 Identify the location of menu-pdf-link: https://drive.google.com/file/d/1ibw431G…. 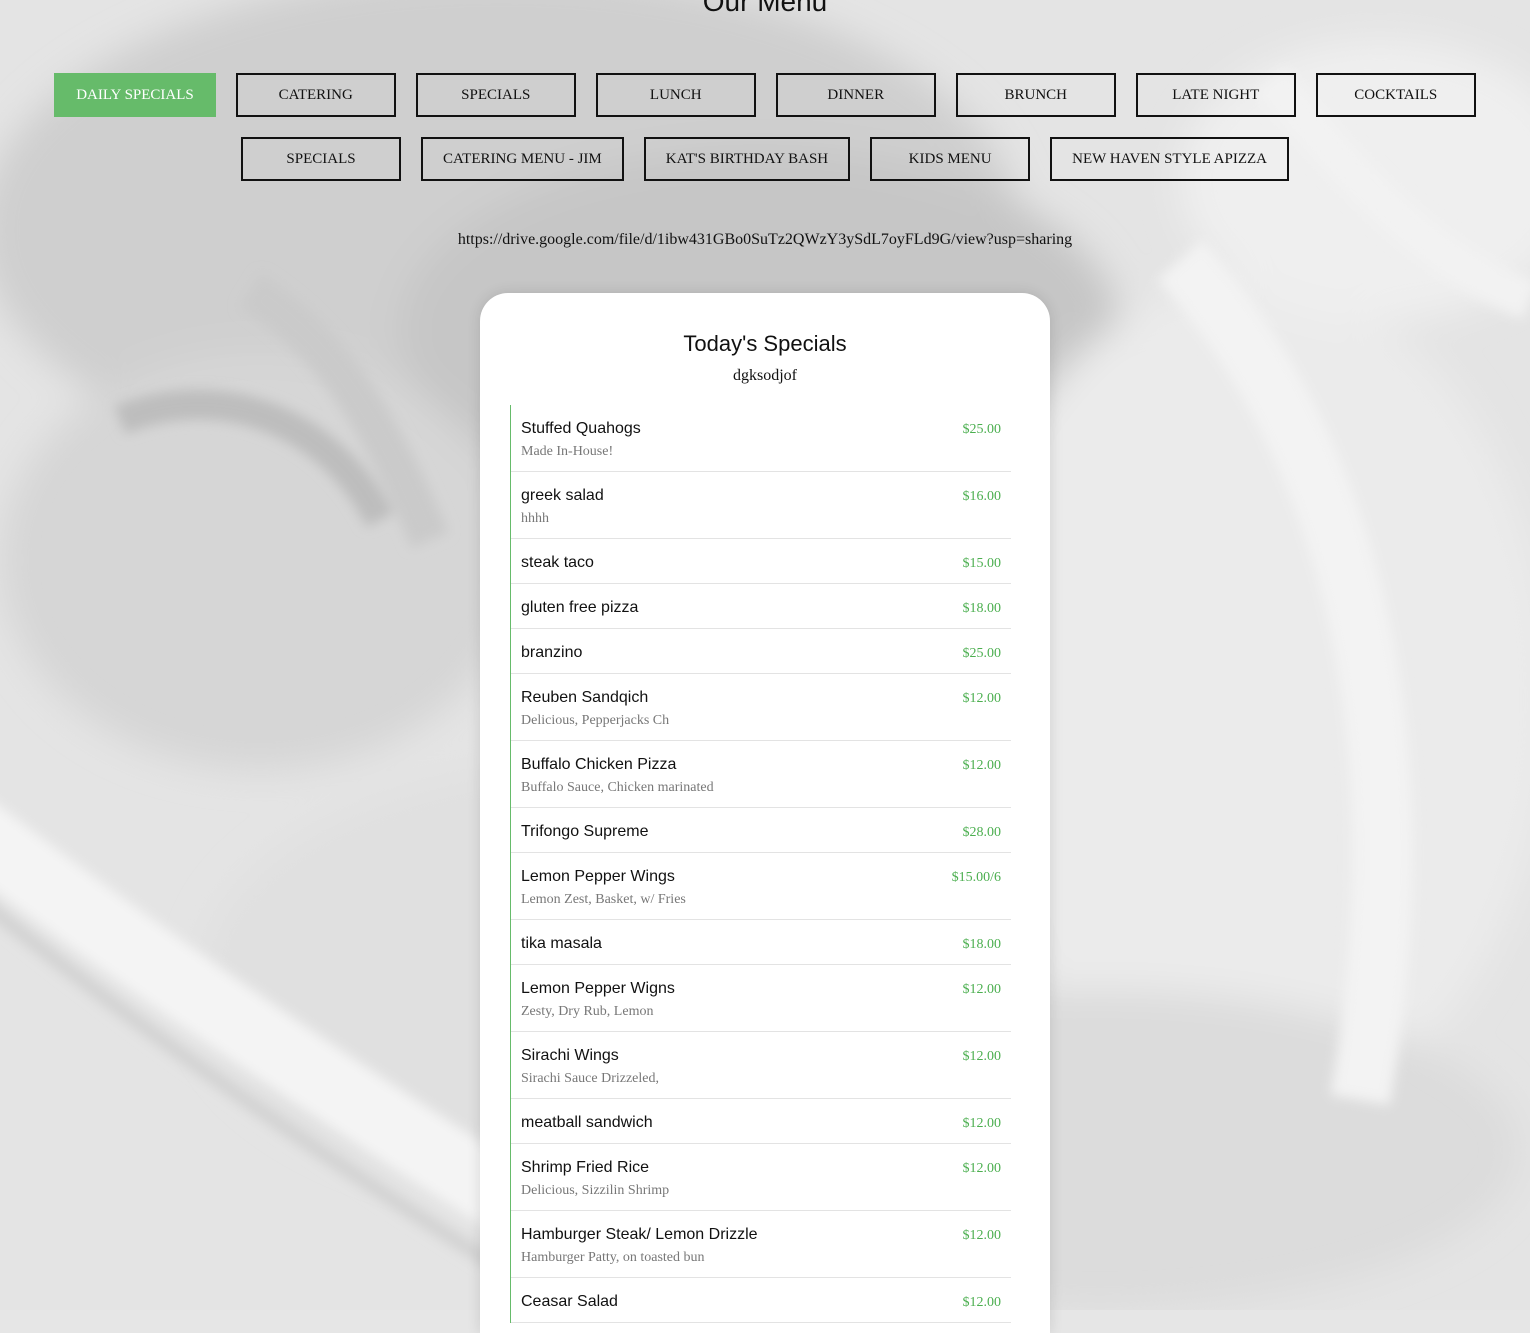
(765, 240).